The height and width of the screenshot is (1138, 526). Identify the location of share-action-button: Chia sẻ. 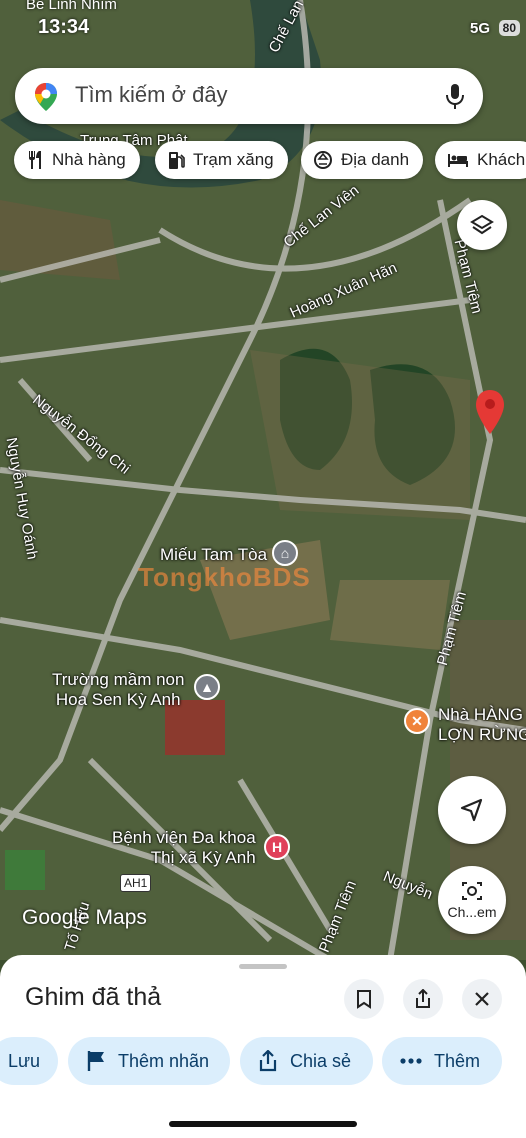
(306, 1061).